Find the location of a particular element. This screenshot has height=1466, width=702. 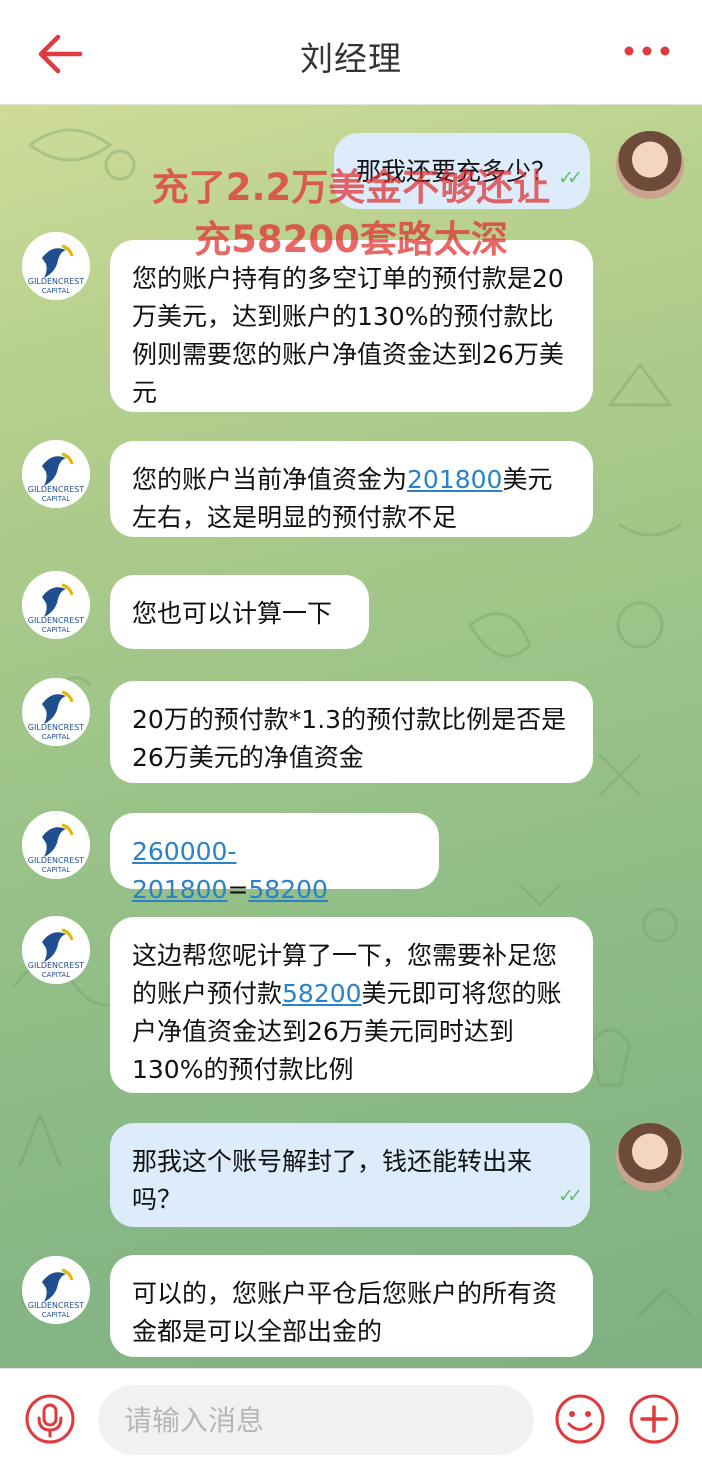

incoming-message: 可以的，您账户平仓后您账户的所有资金都是可以全部出金的 is located at coordinates (351, 1306).